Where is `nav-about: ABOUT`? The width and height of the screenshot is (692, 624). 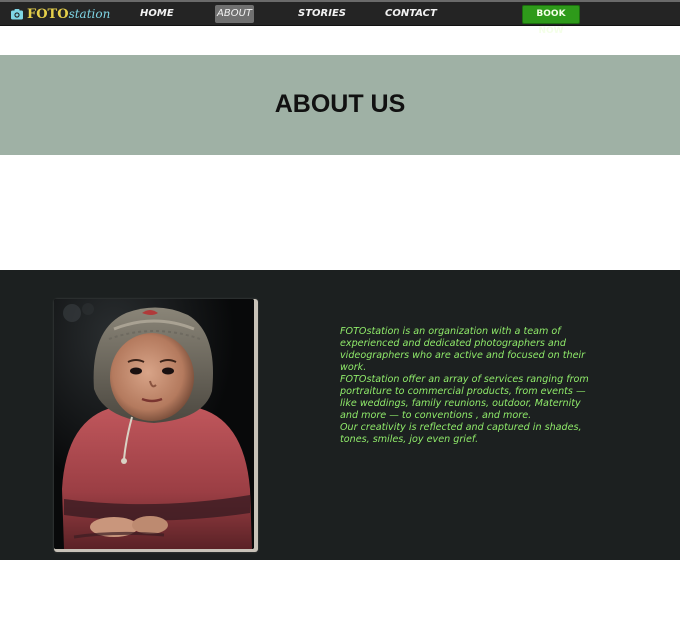
nav-about: ABOUT is located at coordinates (234, 14).